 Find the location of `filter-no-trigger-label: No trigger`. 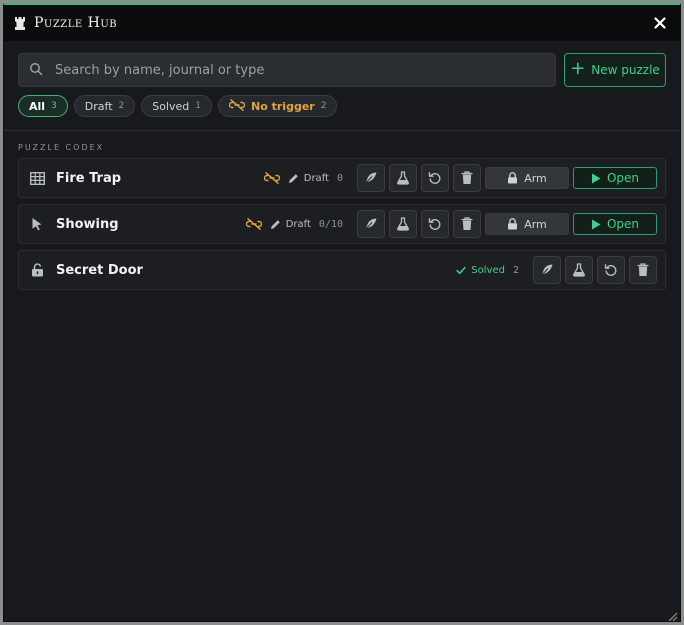

filter-no-trigger-label: No trigger is located at coordinates (283, 106).